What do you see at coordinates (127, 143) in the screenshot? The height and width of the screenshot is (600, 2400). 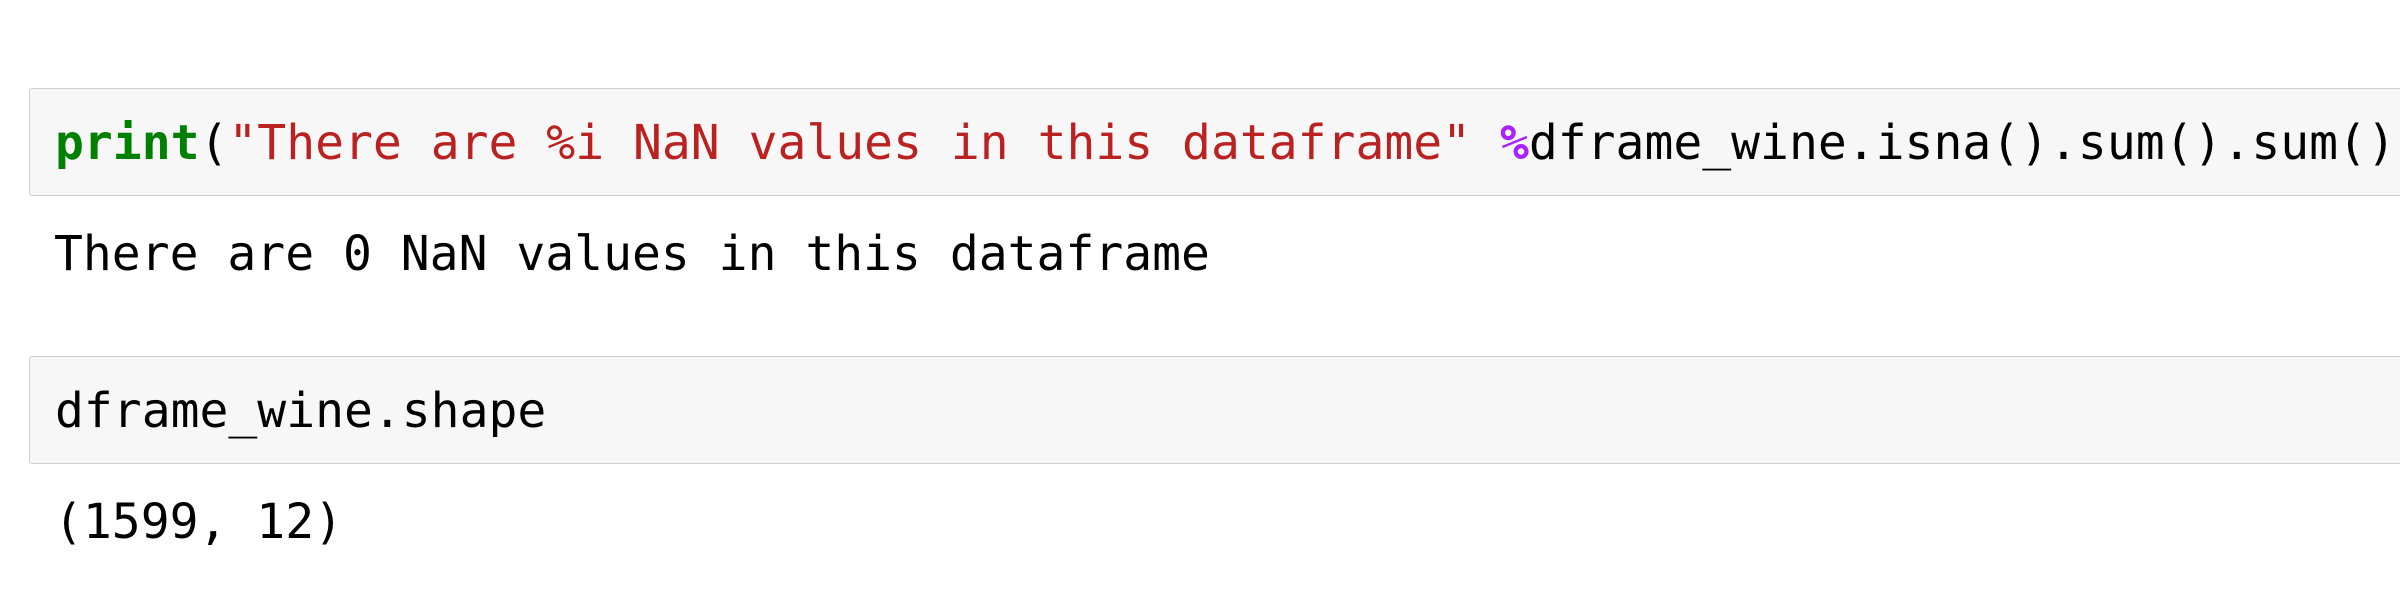 I see `print-builtin: print` at bounding box center [127, 143].